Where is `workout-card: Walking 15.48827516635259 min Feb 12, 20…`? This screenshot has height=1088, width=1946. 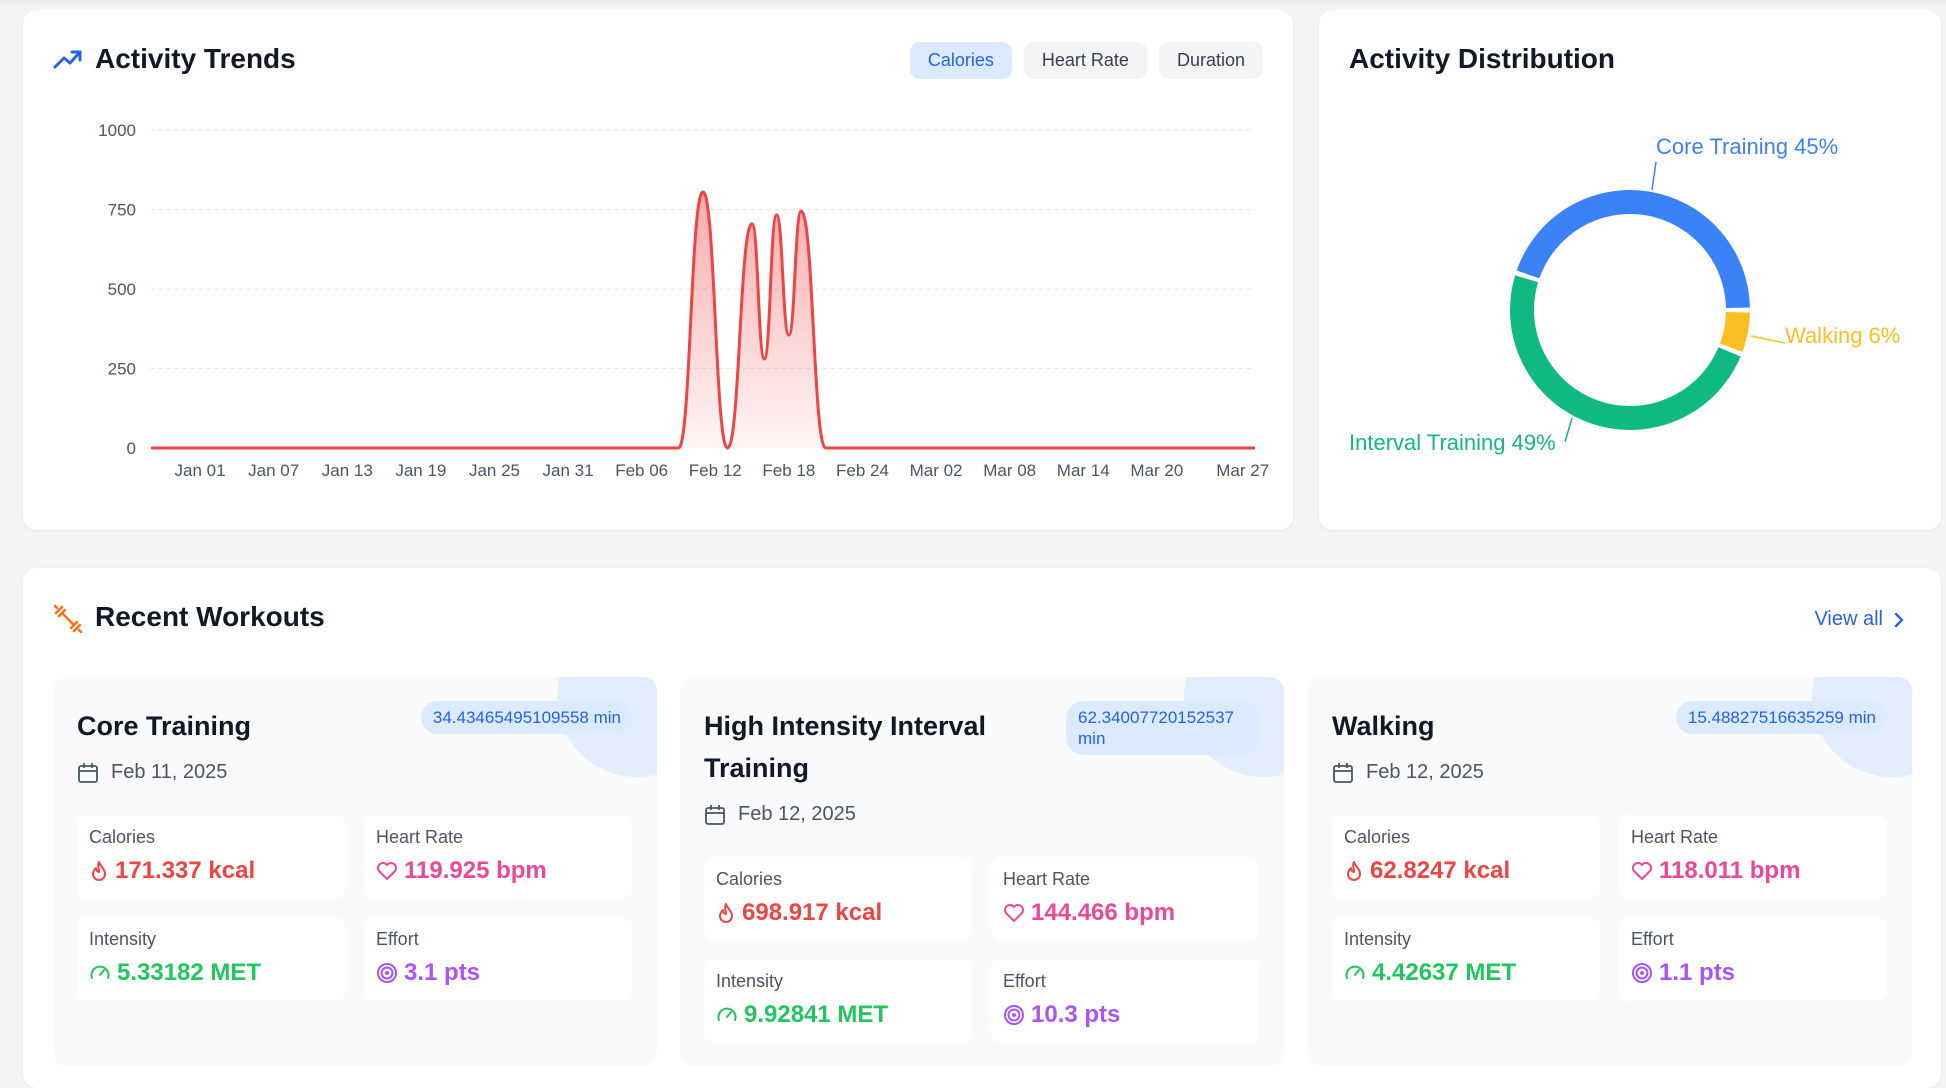 workout-card: Walking 15.48827516635259 min Feb 12, 20… is located at coordinates (1610, 871).